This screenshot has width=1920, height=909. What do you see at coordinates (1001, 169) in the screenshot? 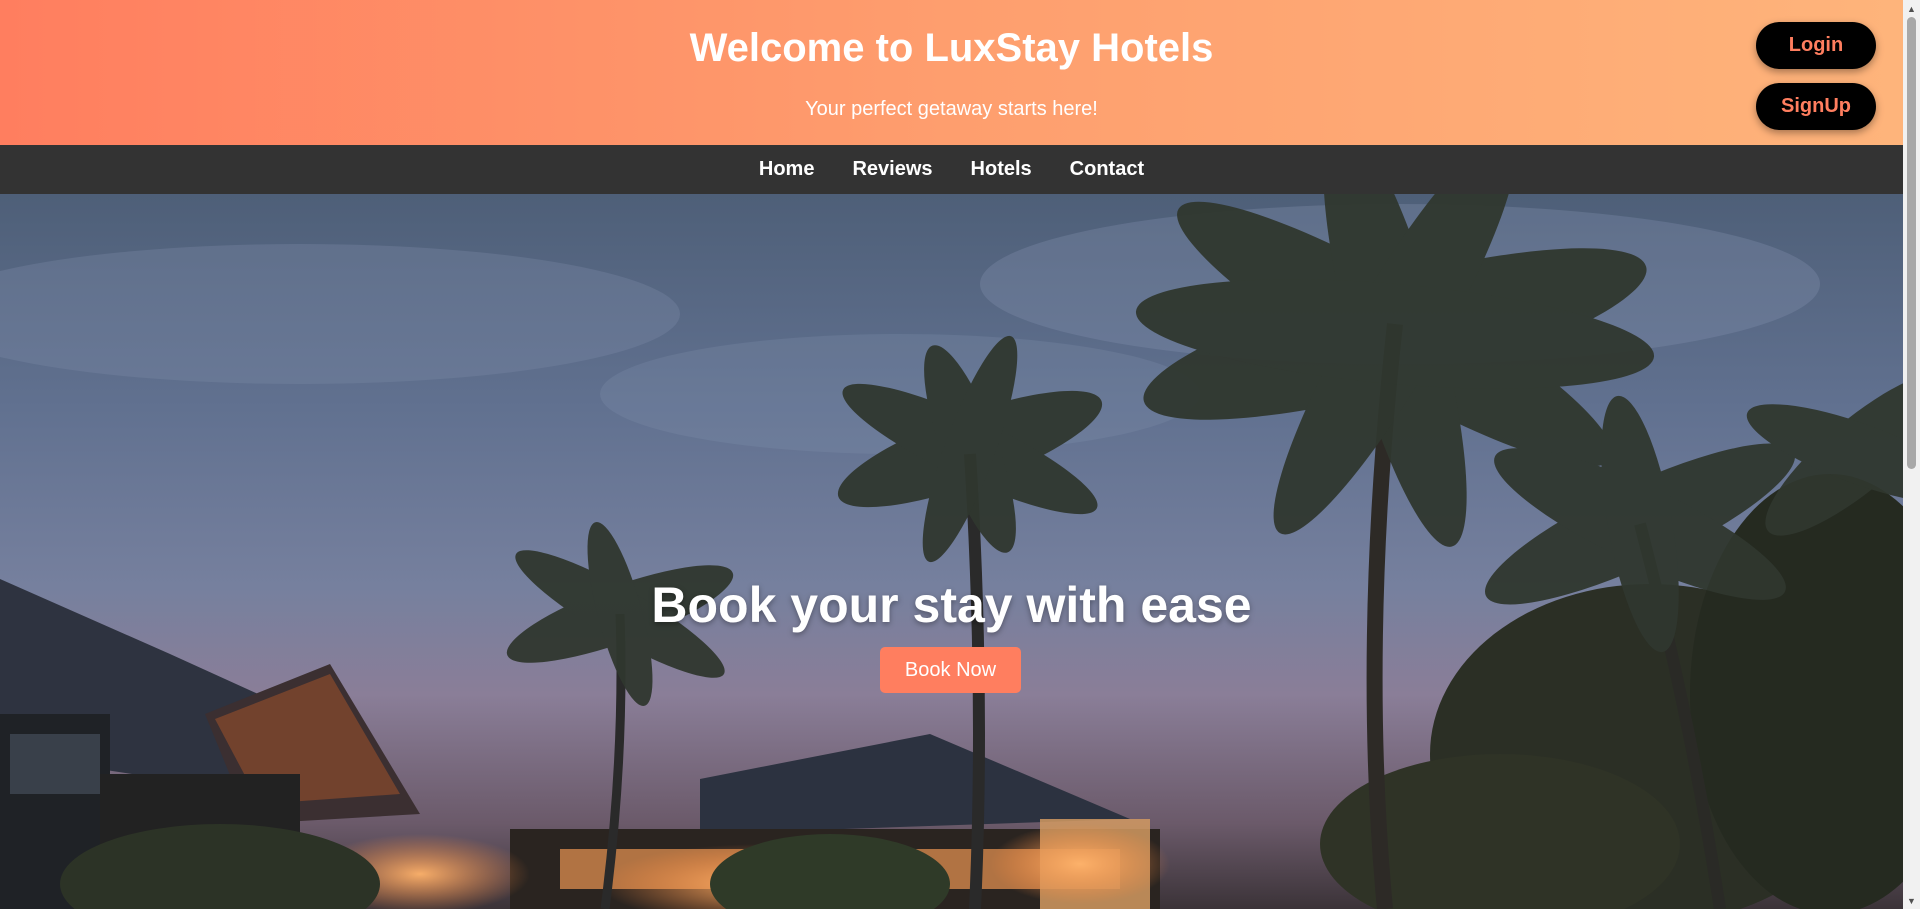
I see `nav-link-hotels: Hotels` at bounding box center [1001, 169].